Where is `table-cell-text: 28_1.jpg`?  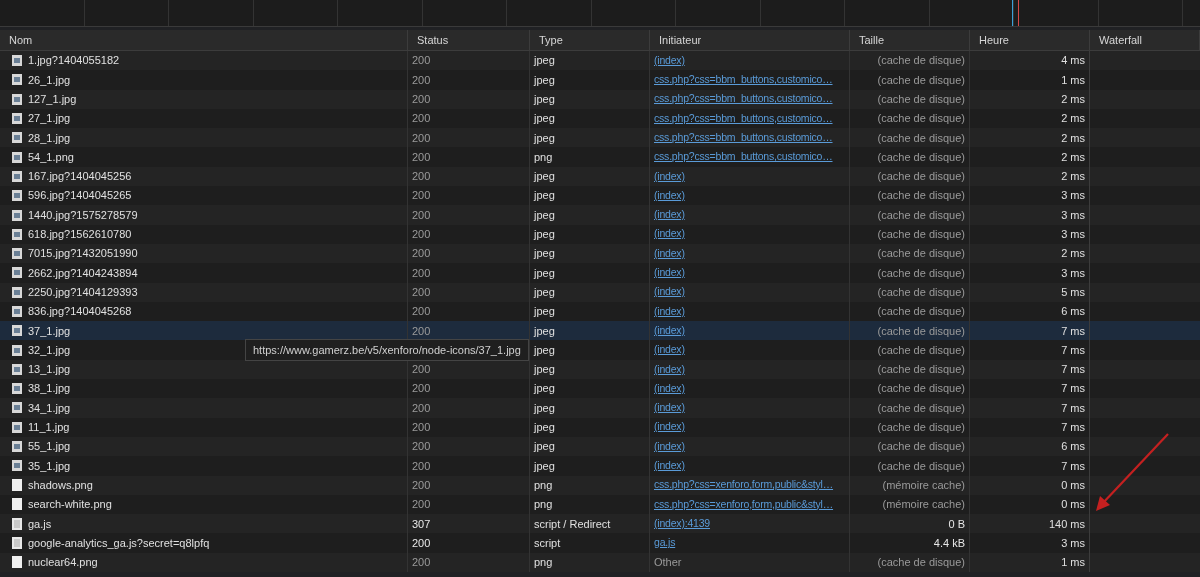
table-cell-text: 28_1.jpg is located at coordinates (49, 138).